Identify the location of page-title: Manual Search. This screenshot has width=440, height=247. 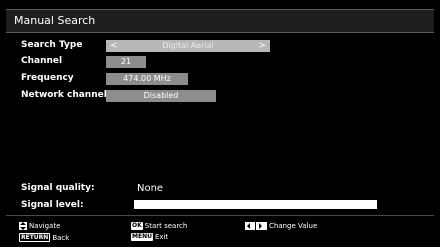
(55, 20).